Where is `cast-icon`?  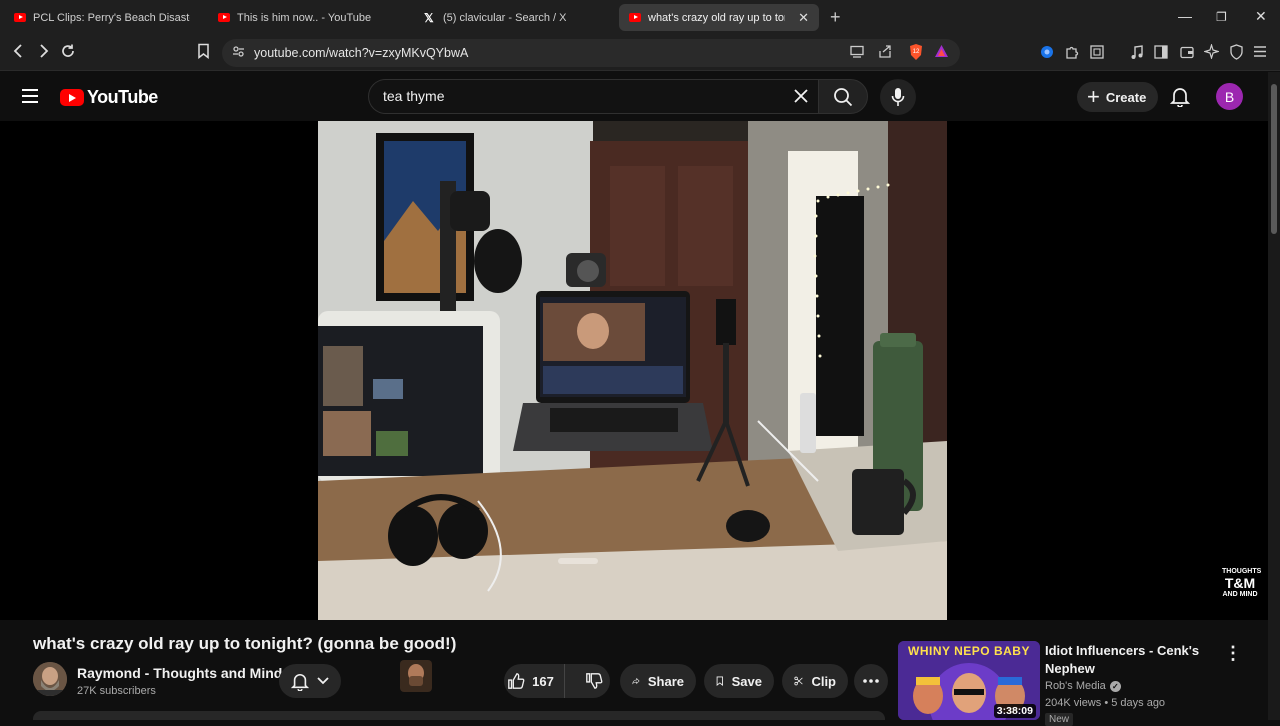
cast-icon is located at coordinates (857, 53).